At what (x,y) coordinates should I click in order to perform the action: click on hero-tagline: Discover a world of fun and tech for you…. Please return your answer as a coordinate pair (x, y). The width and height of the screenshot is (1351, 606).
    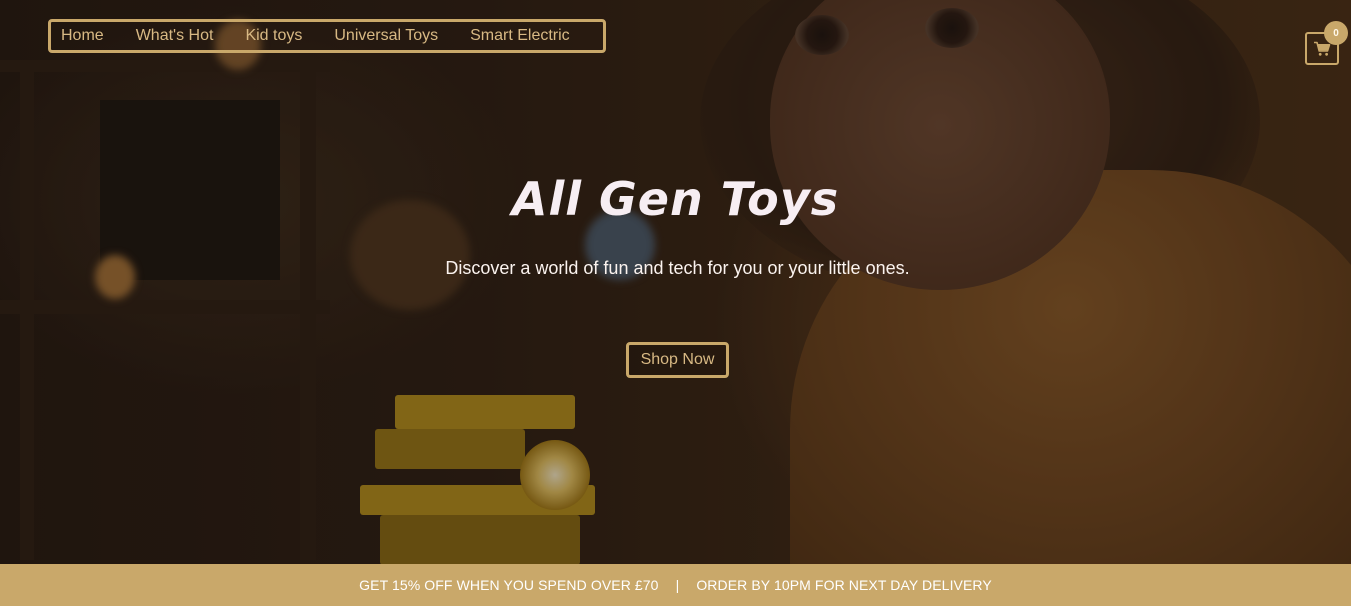
    Looking at the image, I should click on (677, 268).